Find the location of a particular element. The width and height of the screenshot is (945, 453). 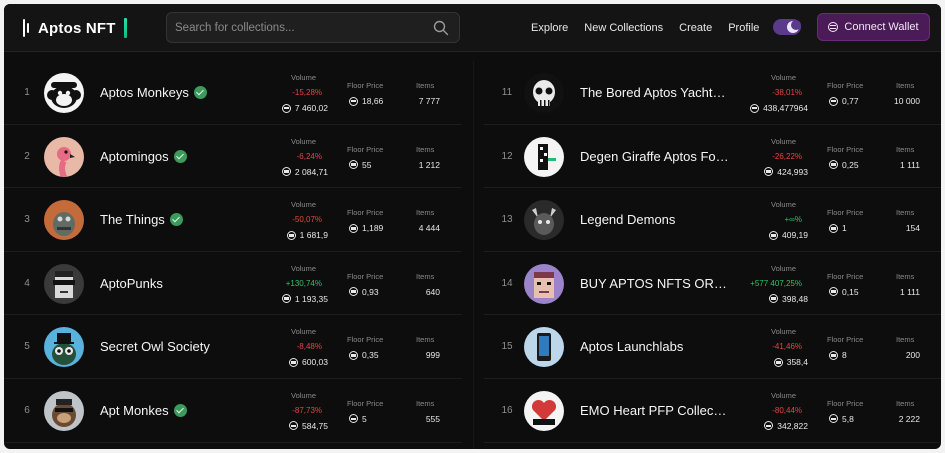

collection-name: The Things is located at coordinates (132, 219).